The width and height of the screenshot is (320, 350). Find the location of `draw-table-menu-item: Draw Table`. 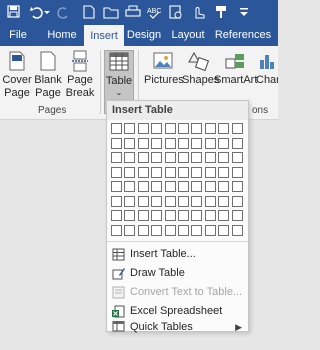

draw-table-menu-item: Draw Table is located at coordinates (177, 273).